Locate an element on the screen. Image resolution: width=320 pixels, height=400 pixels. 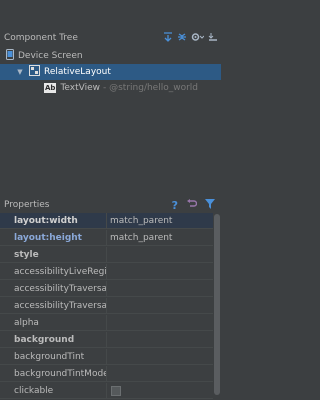
gear-icon is located at coordinates (198, 38).